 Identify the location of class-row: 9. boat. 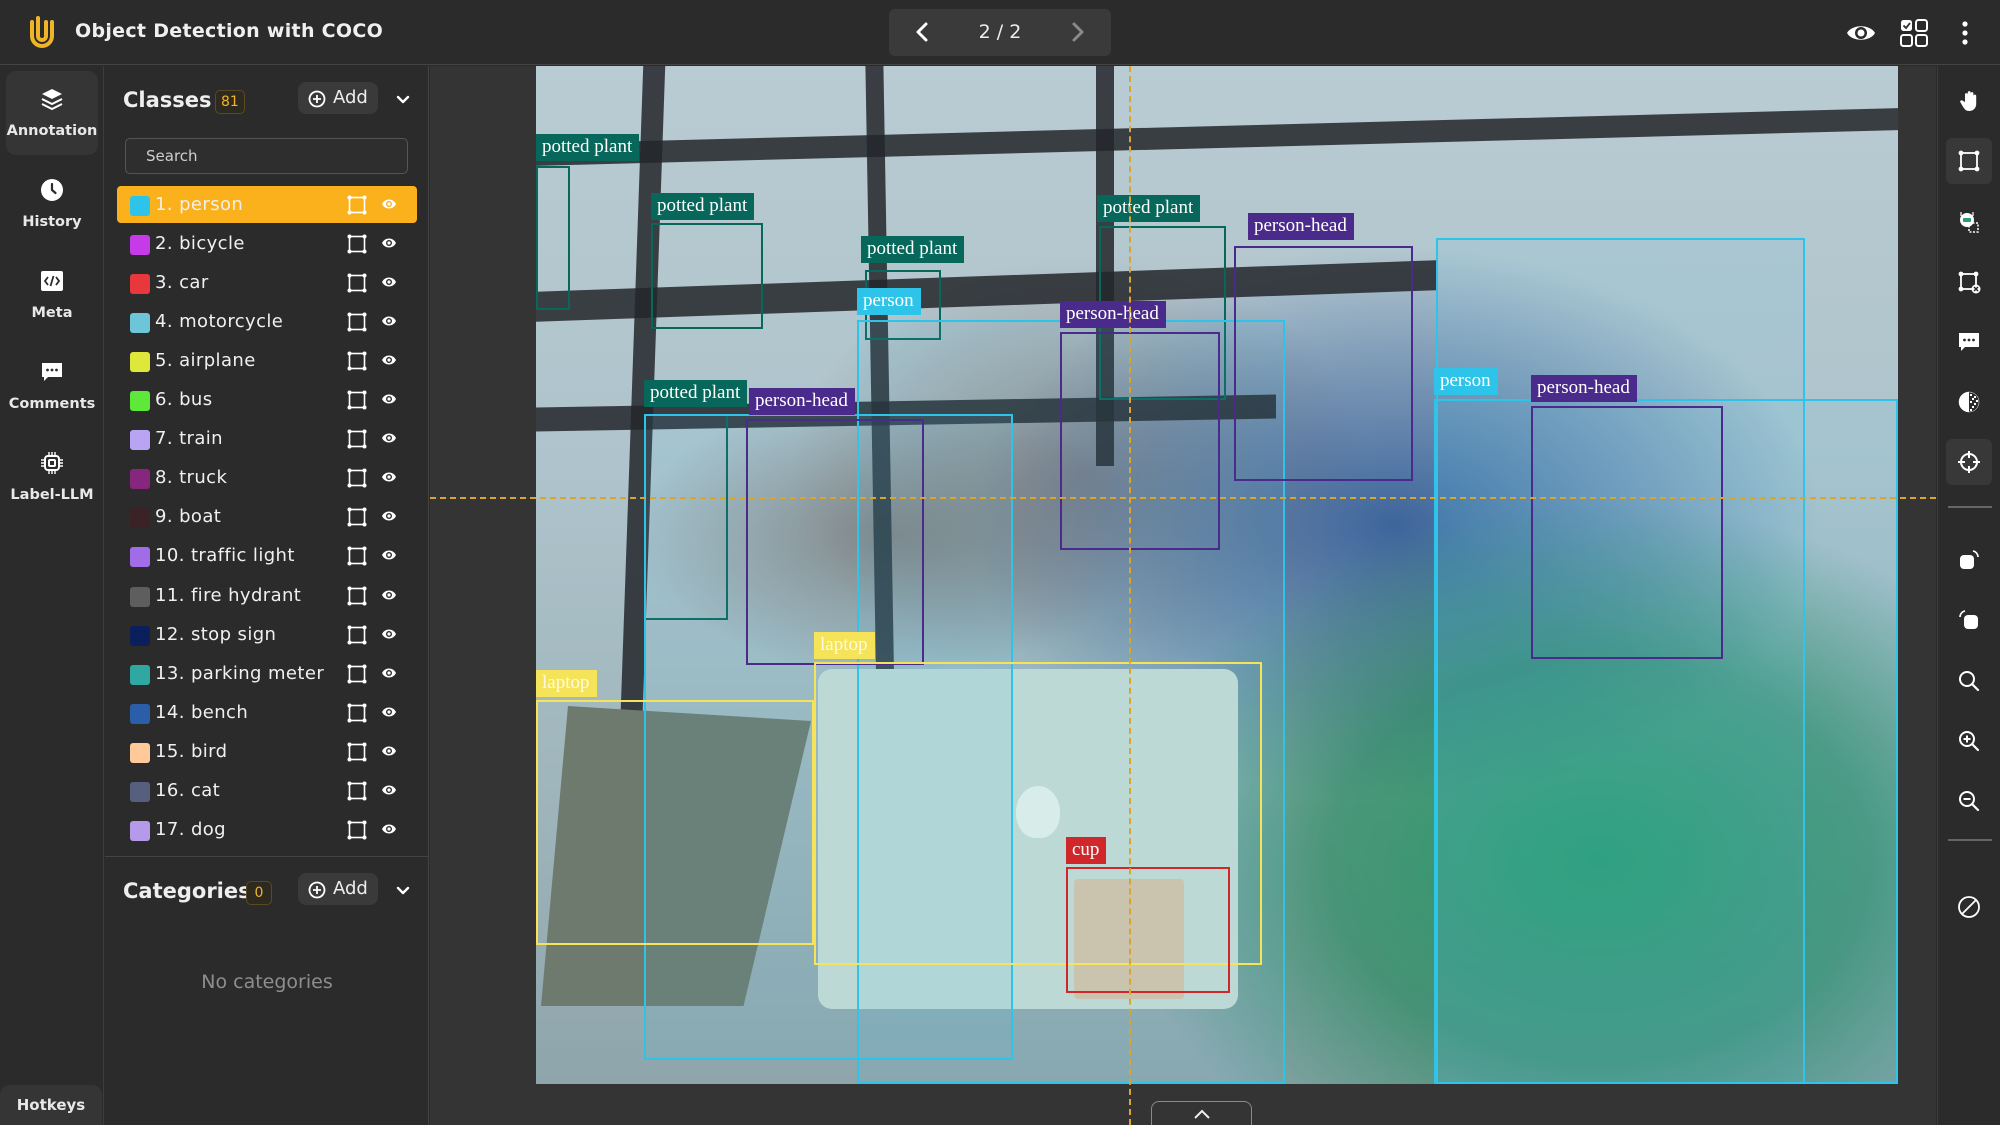
(267, 516).